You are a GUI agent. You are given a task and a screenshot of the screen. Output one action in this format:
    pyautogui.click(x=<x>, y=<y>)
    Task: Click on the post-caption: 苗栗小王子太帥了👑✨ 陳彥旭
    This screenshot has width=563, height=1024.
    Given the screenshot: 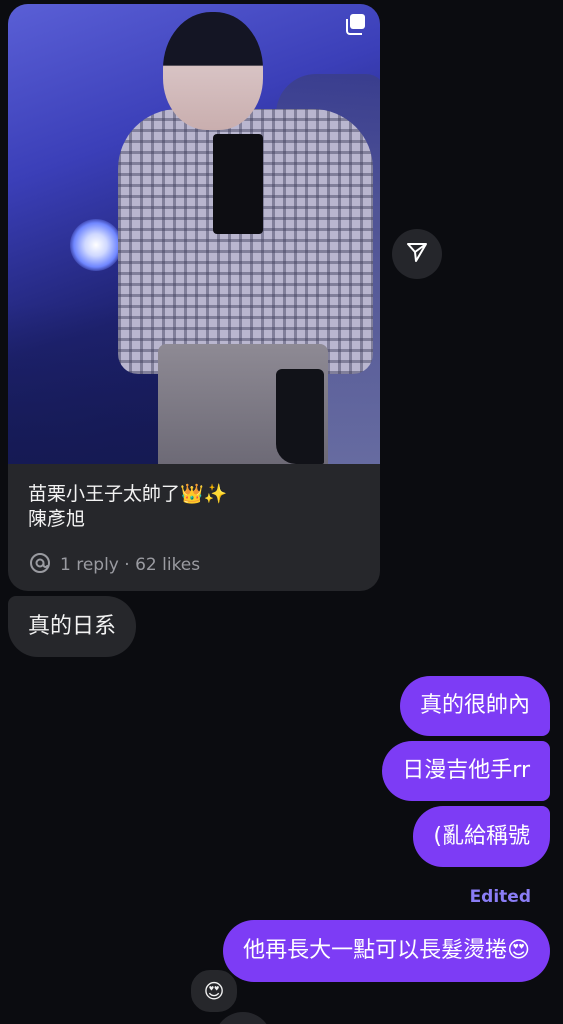 What is the action you would take?
    pyautogui.click(x=193, y=507)
    